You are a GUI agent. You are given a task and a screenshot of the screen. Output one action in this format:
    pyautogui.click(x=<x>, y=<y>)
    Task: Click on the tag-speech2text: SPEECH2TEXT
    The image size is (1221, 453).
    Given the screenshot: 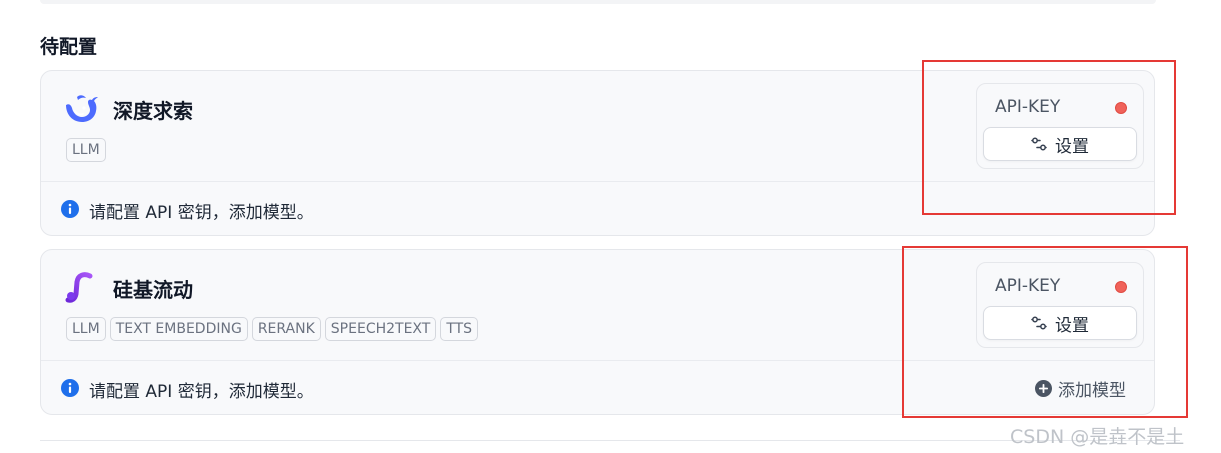 What is the action you would take?
    pyautogui.click(x=380, y=329)
    